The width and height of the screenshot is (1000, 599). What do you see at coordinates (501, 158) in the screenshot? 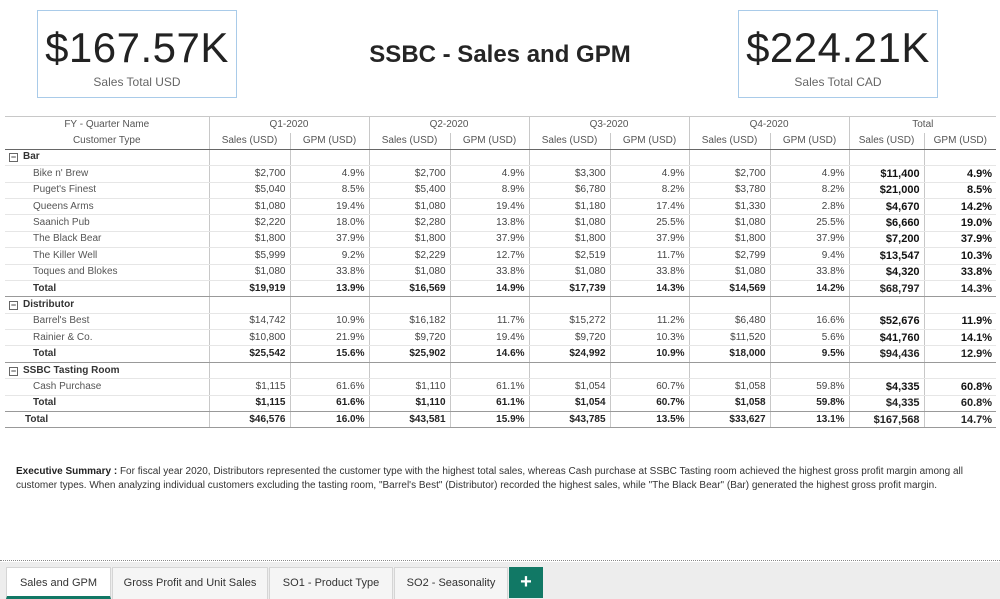
I see `group-row: − Bar` at bounding box center [501, 158].